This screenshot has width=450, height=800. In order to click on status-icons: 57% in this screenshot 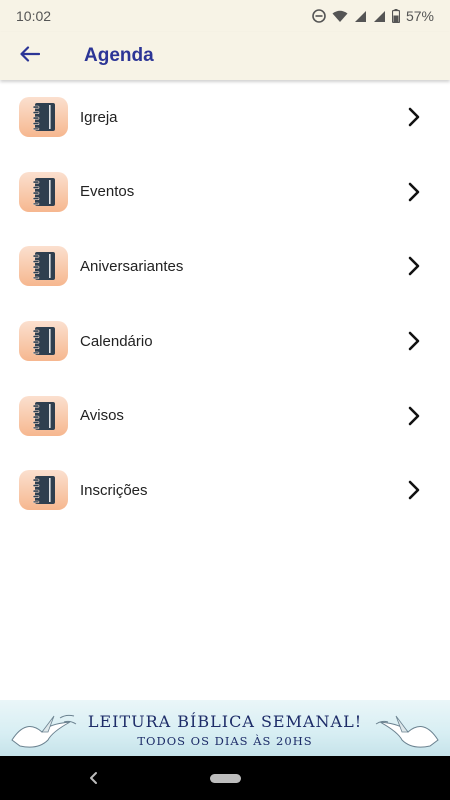, I will do `click(373, 16)`.